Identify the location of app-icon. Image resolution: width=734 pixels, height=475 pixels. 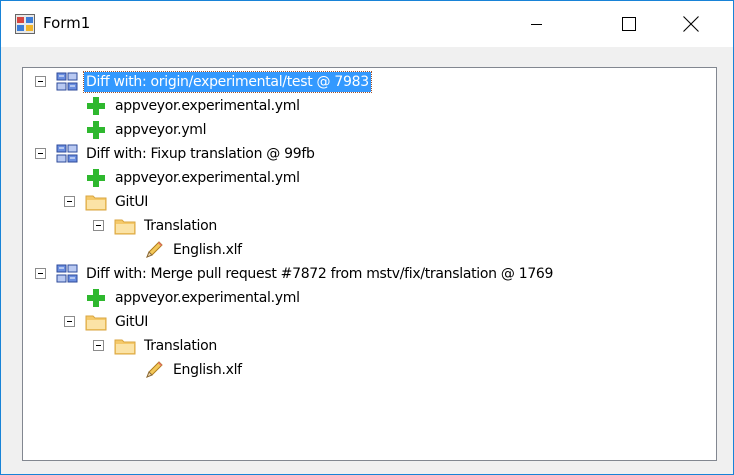
(25, 24).